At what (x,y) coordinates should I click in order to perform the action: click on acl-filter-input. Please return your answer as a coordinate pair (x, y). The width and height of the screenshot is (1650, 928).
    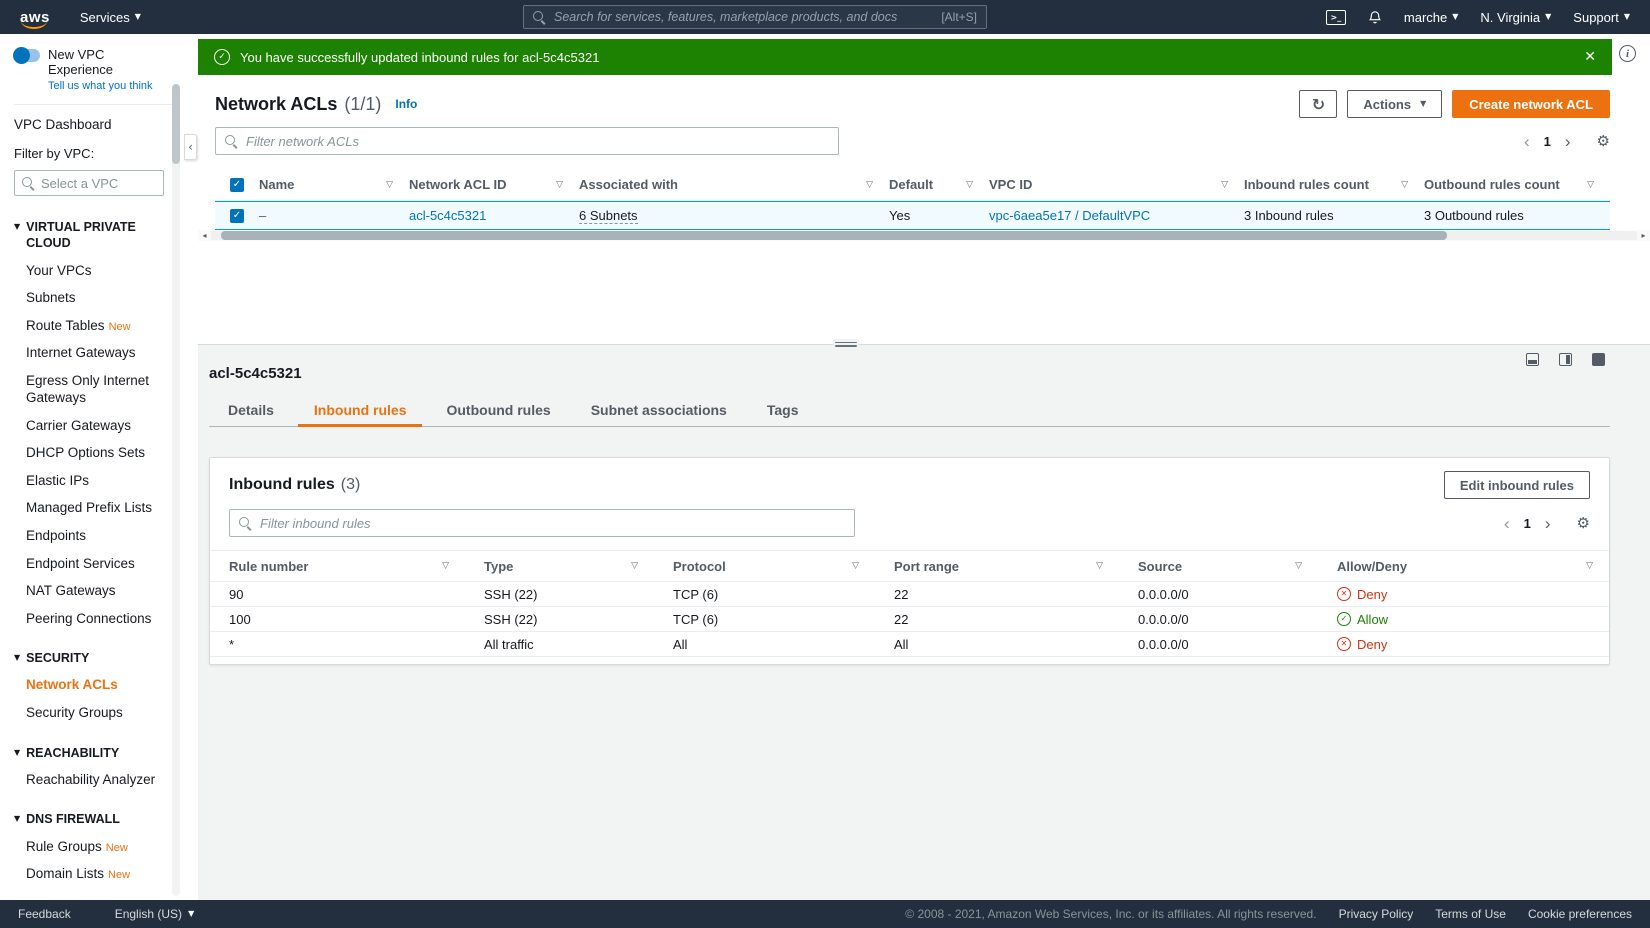
    Looking at the image, I should click on (537, 141).